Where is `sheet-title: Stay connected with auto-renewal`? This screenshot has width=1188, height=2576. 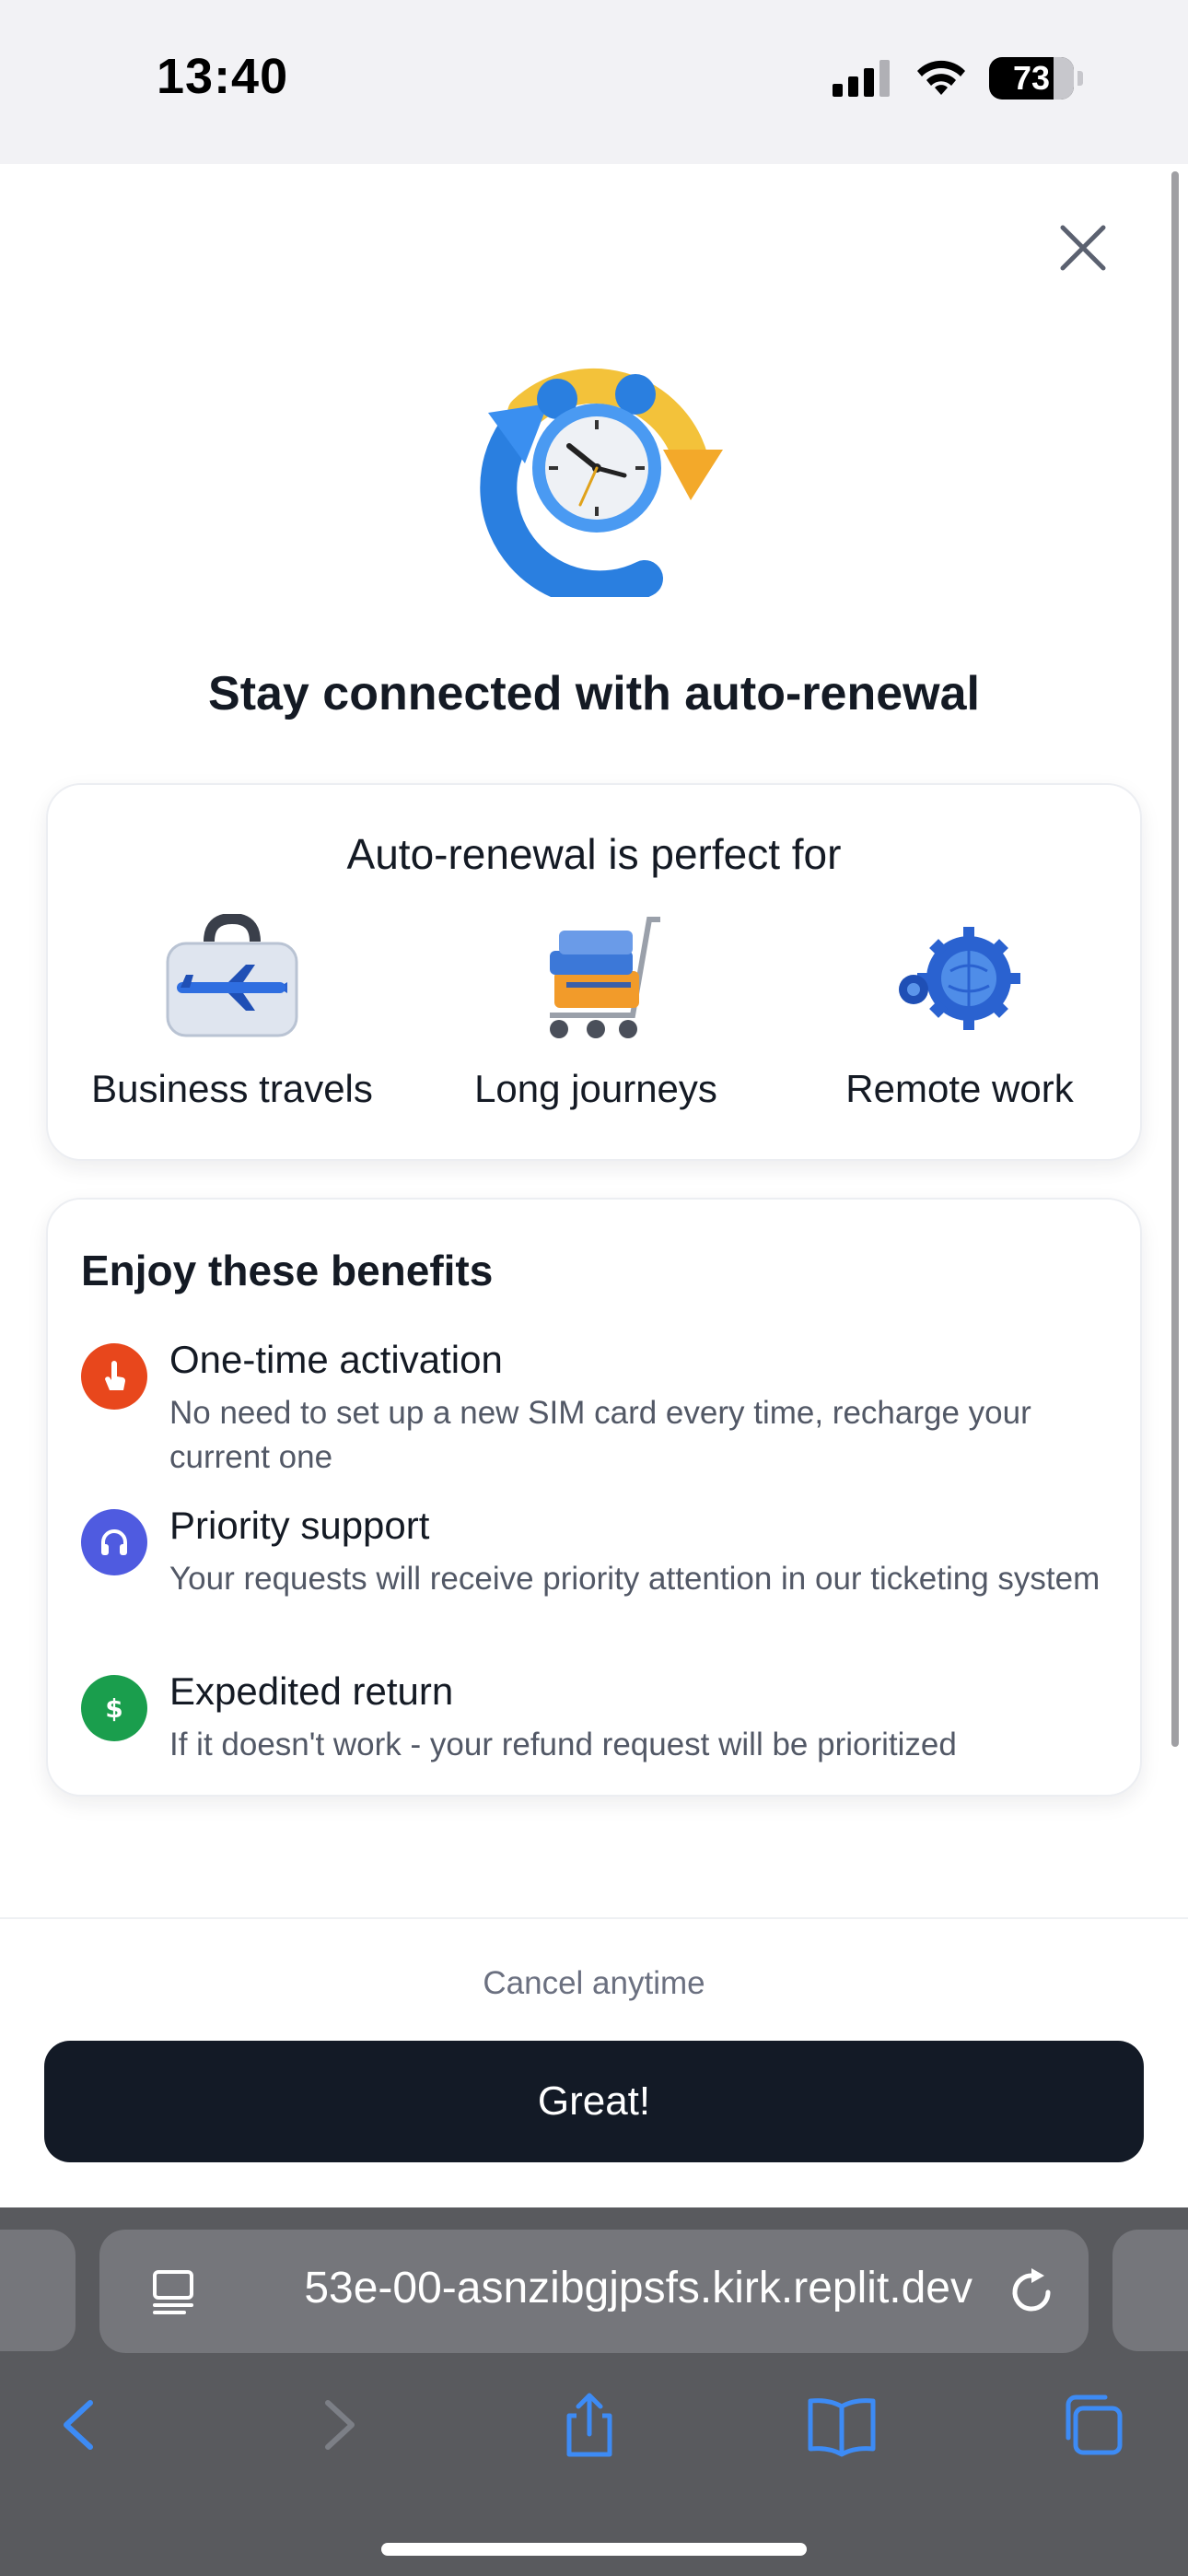
sheet-title: Stay connected with auto-renewal is located at coordinates (594, 693).